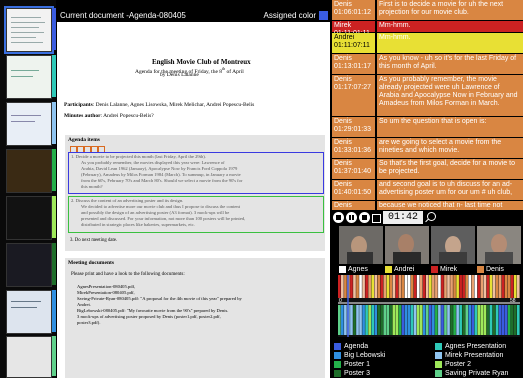  Describe the element at coordinates (29, 77) in the screenshot. I see `thumbnail-agnes-presentation` at that location.